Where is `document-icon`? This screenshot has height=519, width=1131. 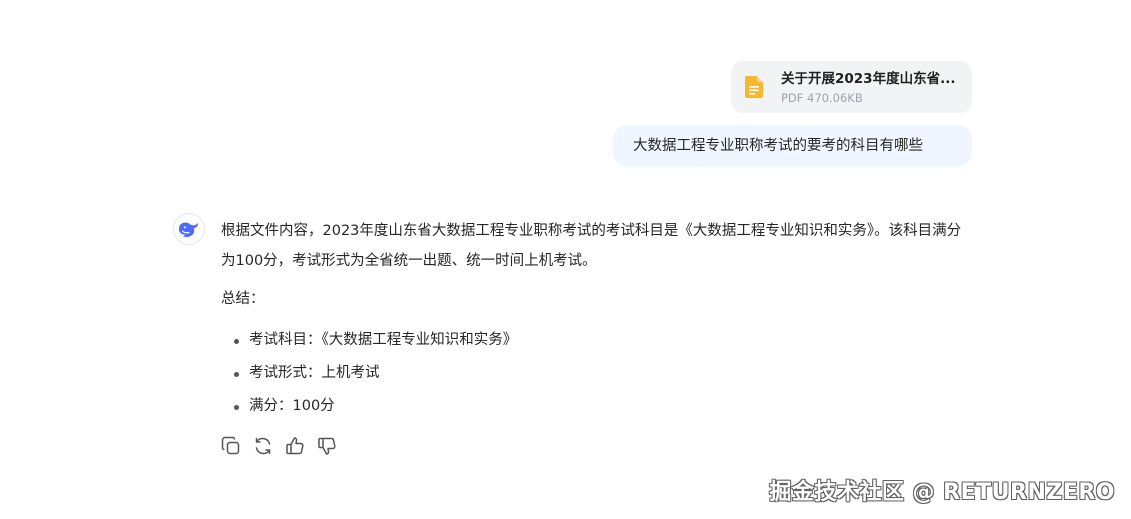 document-icon is located at coordinates (754, 87).